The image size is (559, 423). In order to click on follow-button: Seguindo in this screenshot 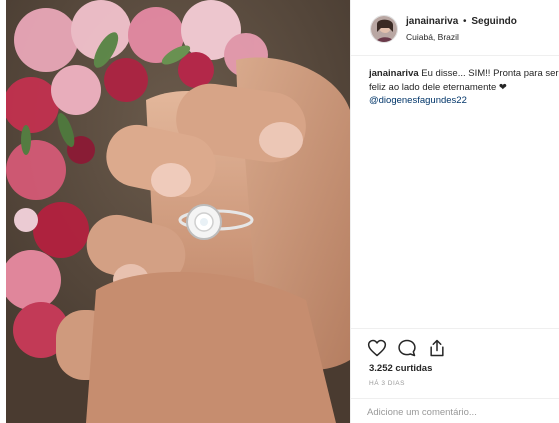, I will do `click(494, 21)`.